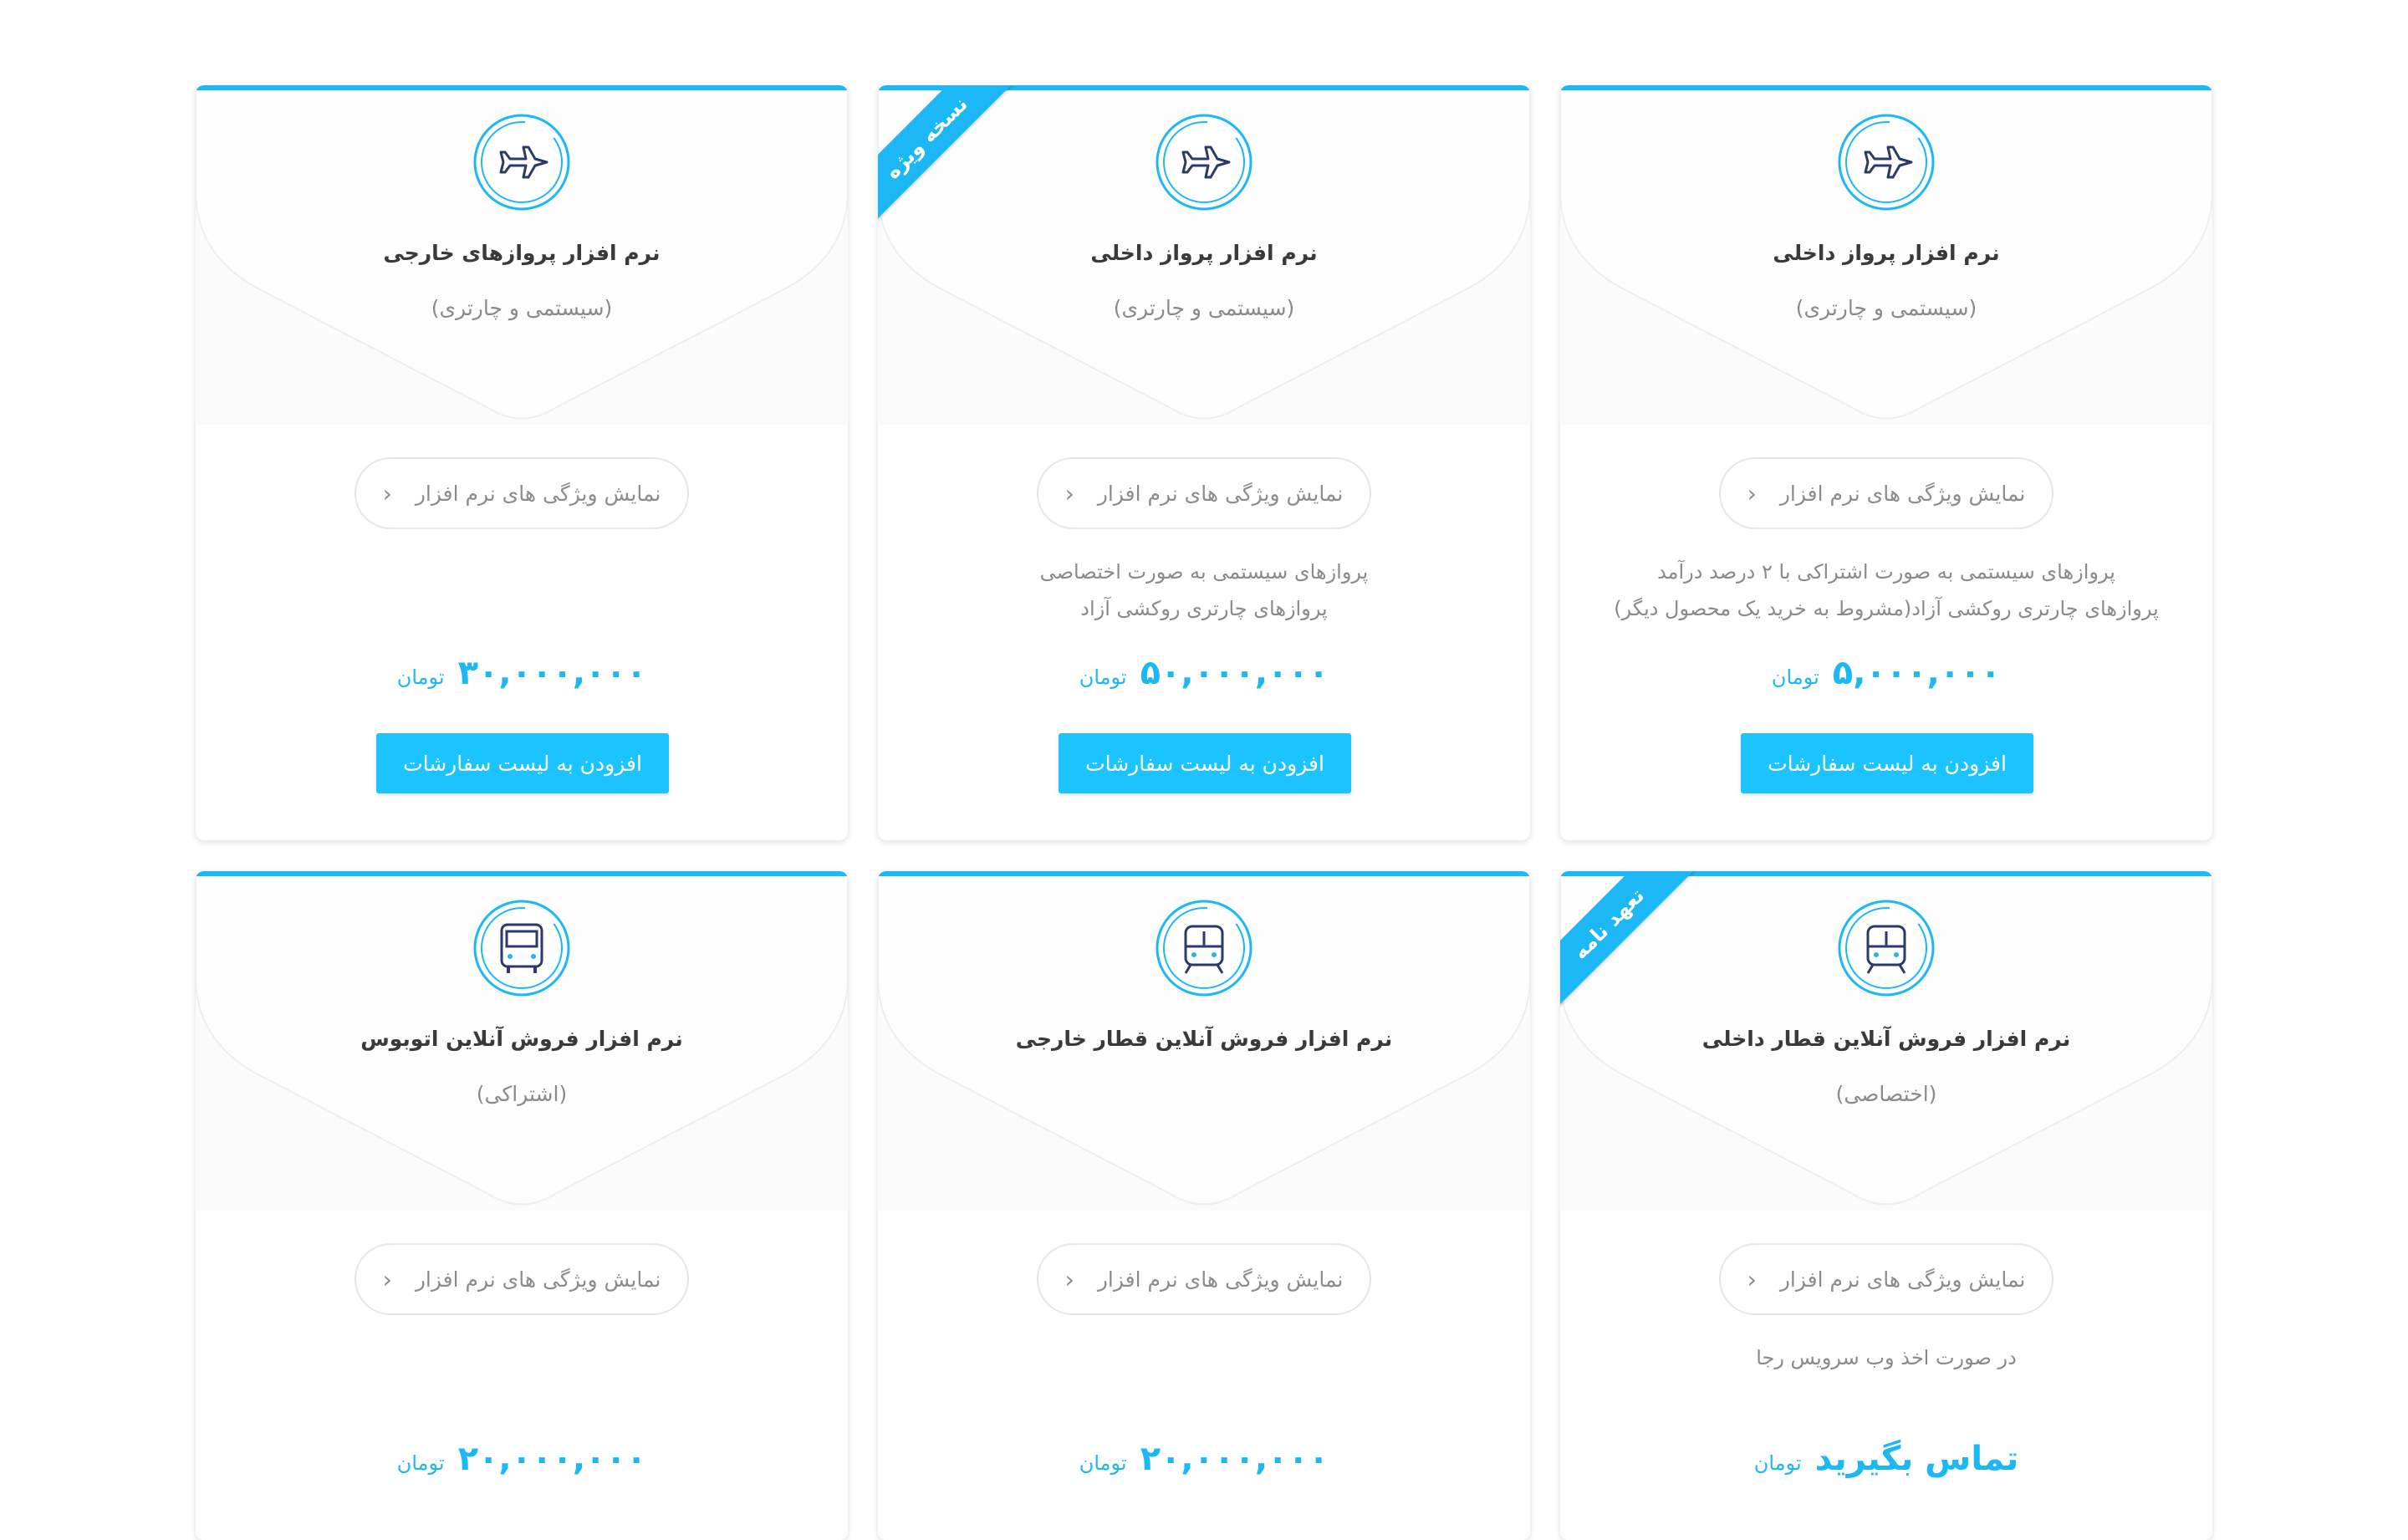  What do you see at coordinates (1204, 608) in the screenshot?
I see `description-line: پروازهای چارتری روکشی آزاد` at bounding box center [1204, 608].